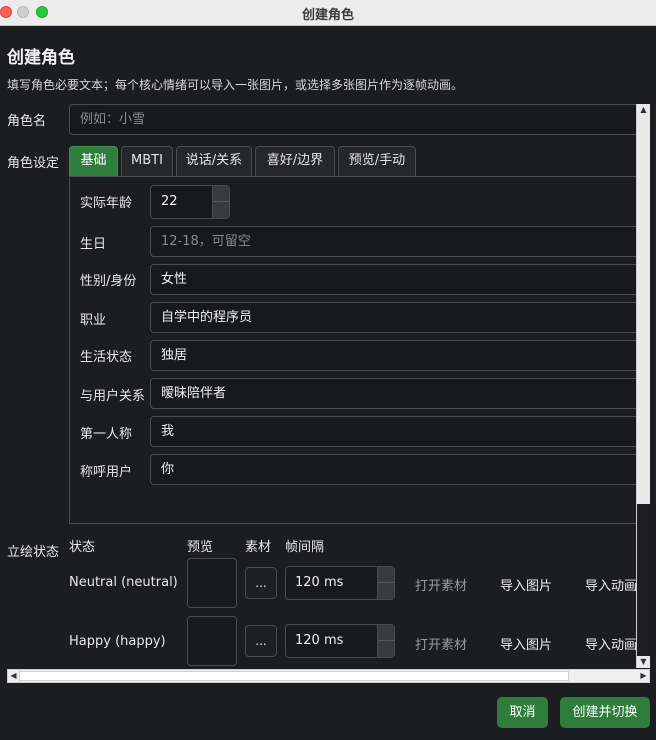 This screenshot has width=656, height=740. I want to click on first-person-input: 我, so click(395, 431).